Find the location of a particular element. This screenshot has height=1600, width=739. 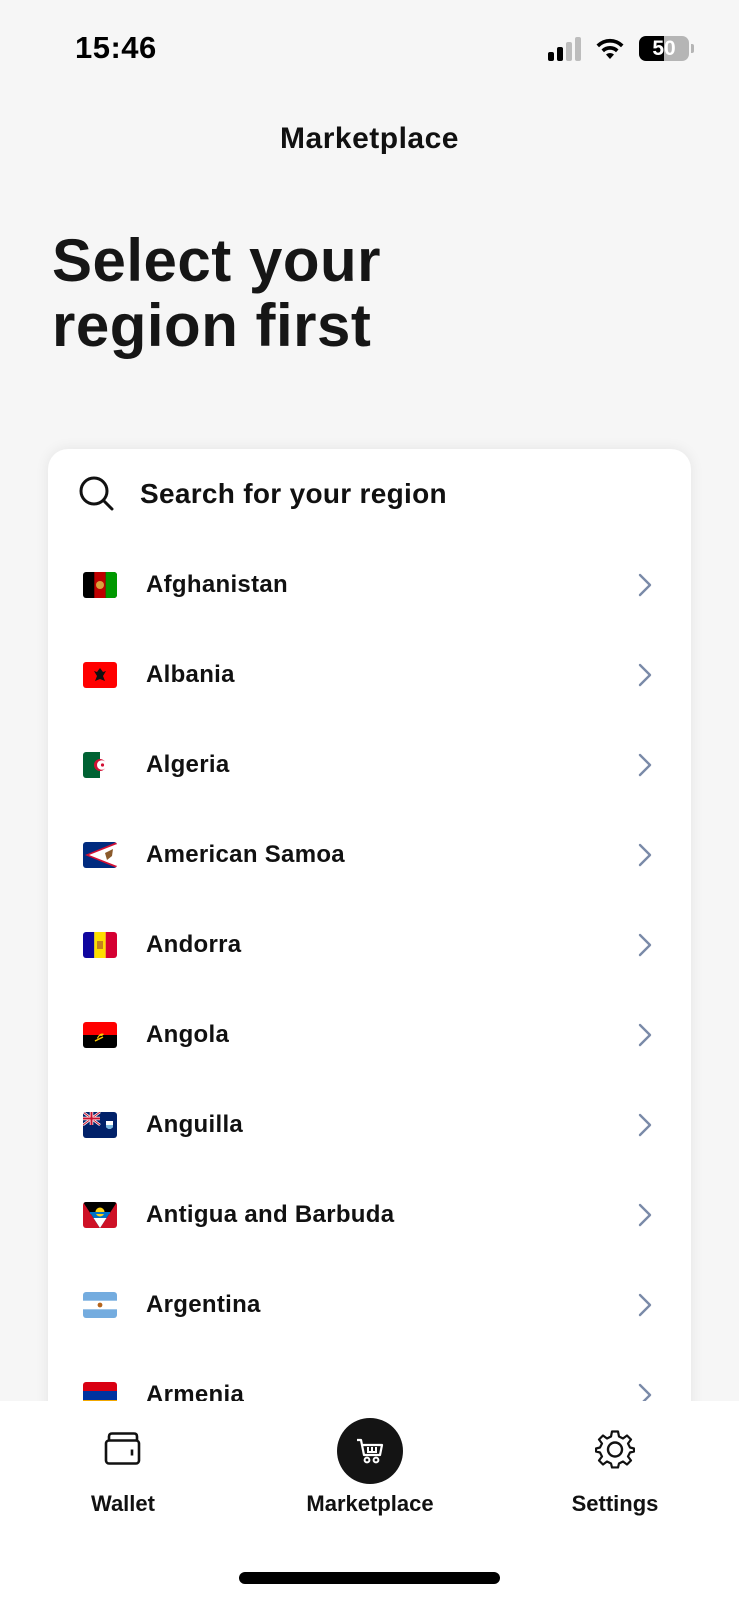

tab-settings: Settings is located at coordinates (615, 1466).